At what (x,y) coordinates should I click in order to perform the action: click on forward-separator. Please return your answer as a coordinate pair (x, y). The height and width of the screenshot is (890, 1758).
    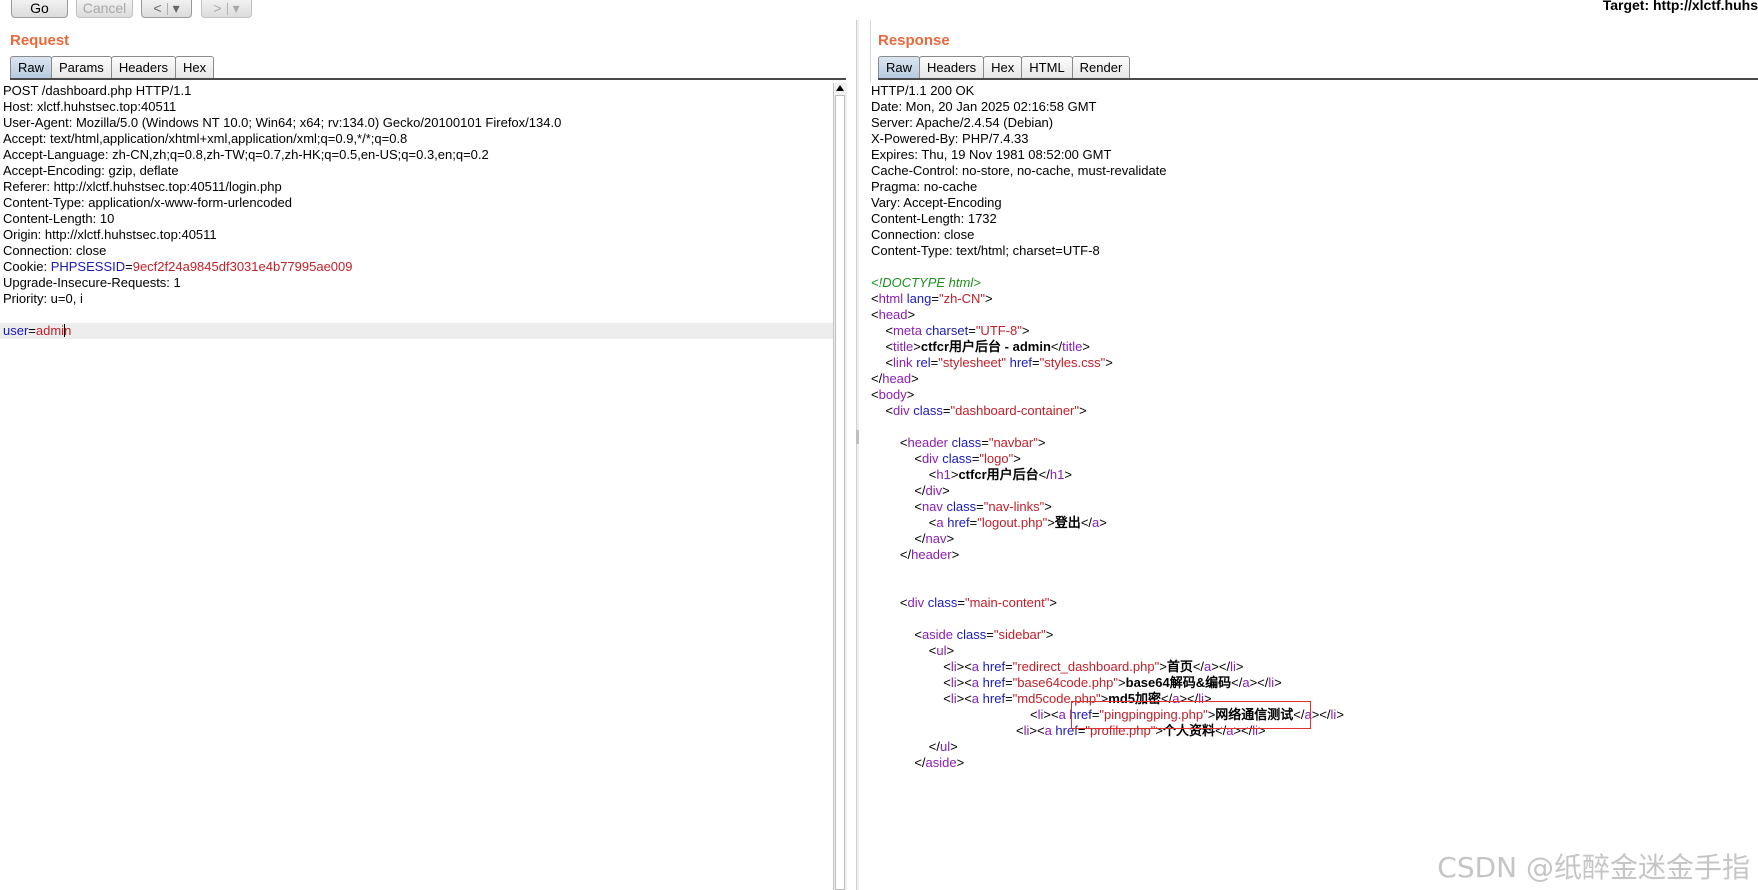
    Looking at the image, I should click on (227, 9).